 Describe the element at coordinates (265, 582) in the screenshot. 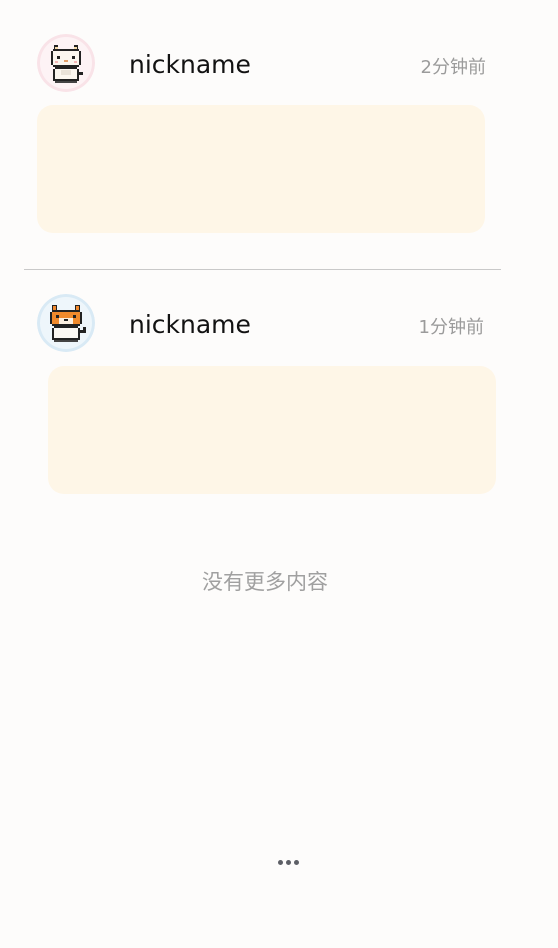

I see `end-of-list-message: 没有更多内容` at that location.